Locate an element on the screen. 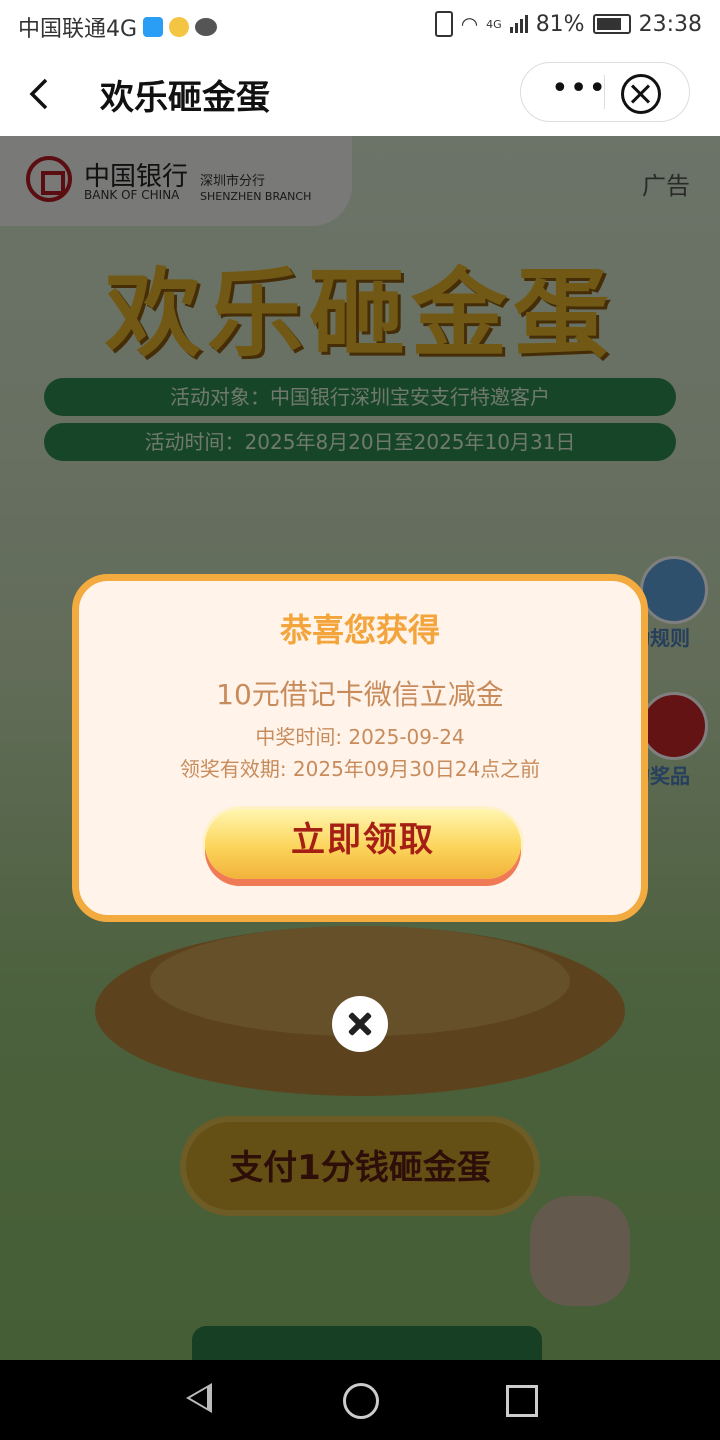 Image resolution: width=720 pixels, height=1440 pixels. nav-back-icon is located at coordinates (199, 1398).